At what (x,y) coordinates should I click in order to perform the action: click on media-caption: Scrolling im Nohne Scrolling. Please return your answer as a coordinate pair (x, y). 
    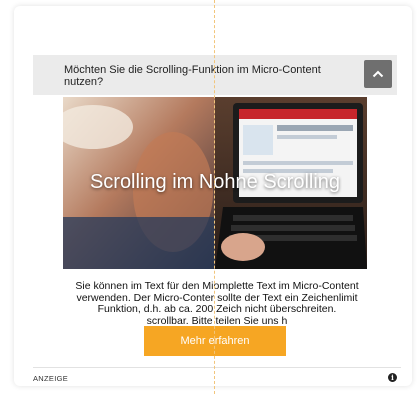
    Looking at the image, I should click on (215, 182).